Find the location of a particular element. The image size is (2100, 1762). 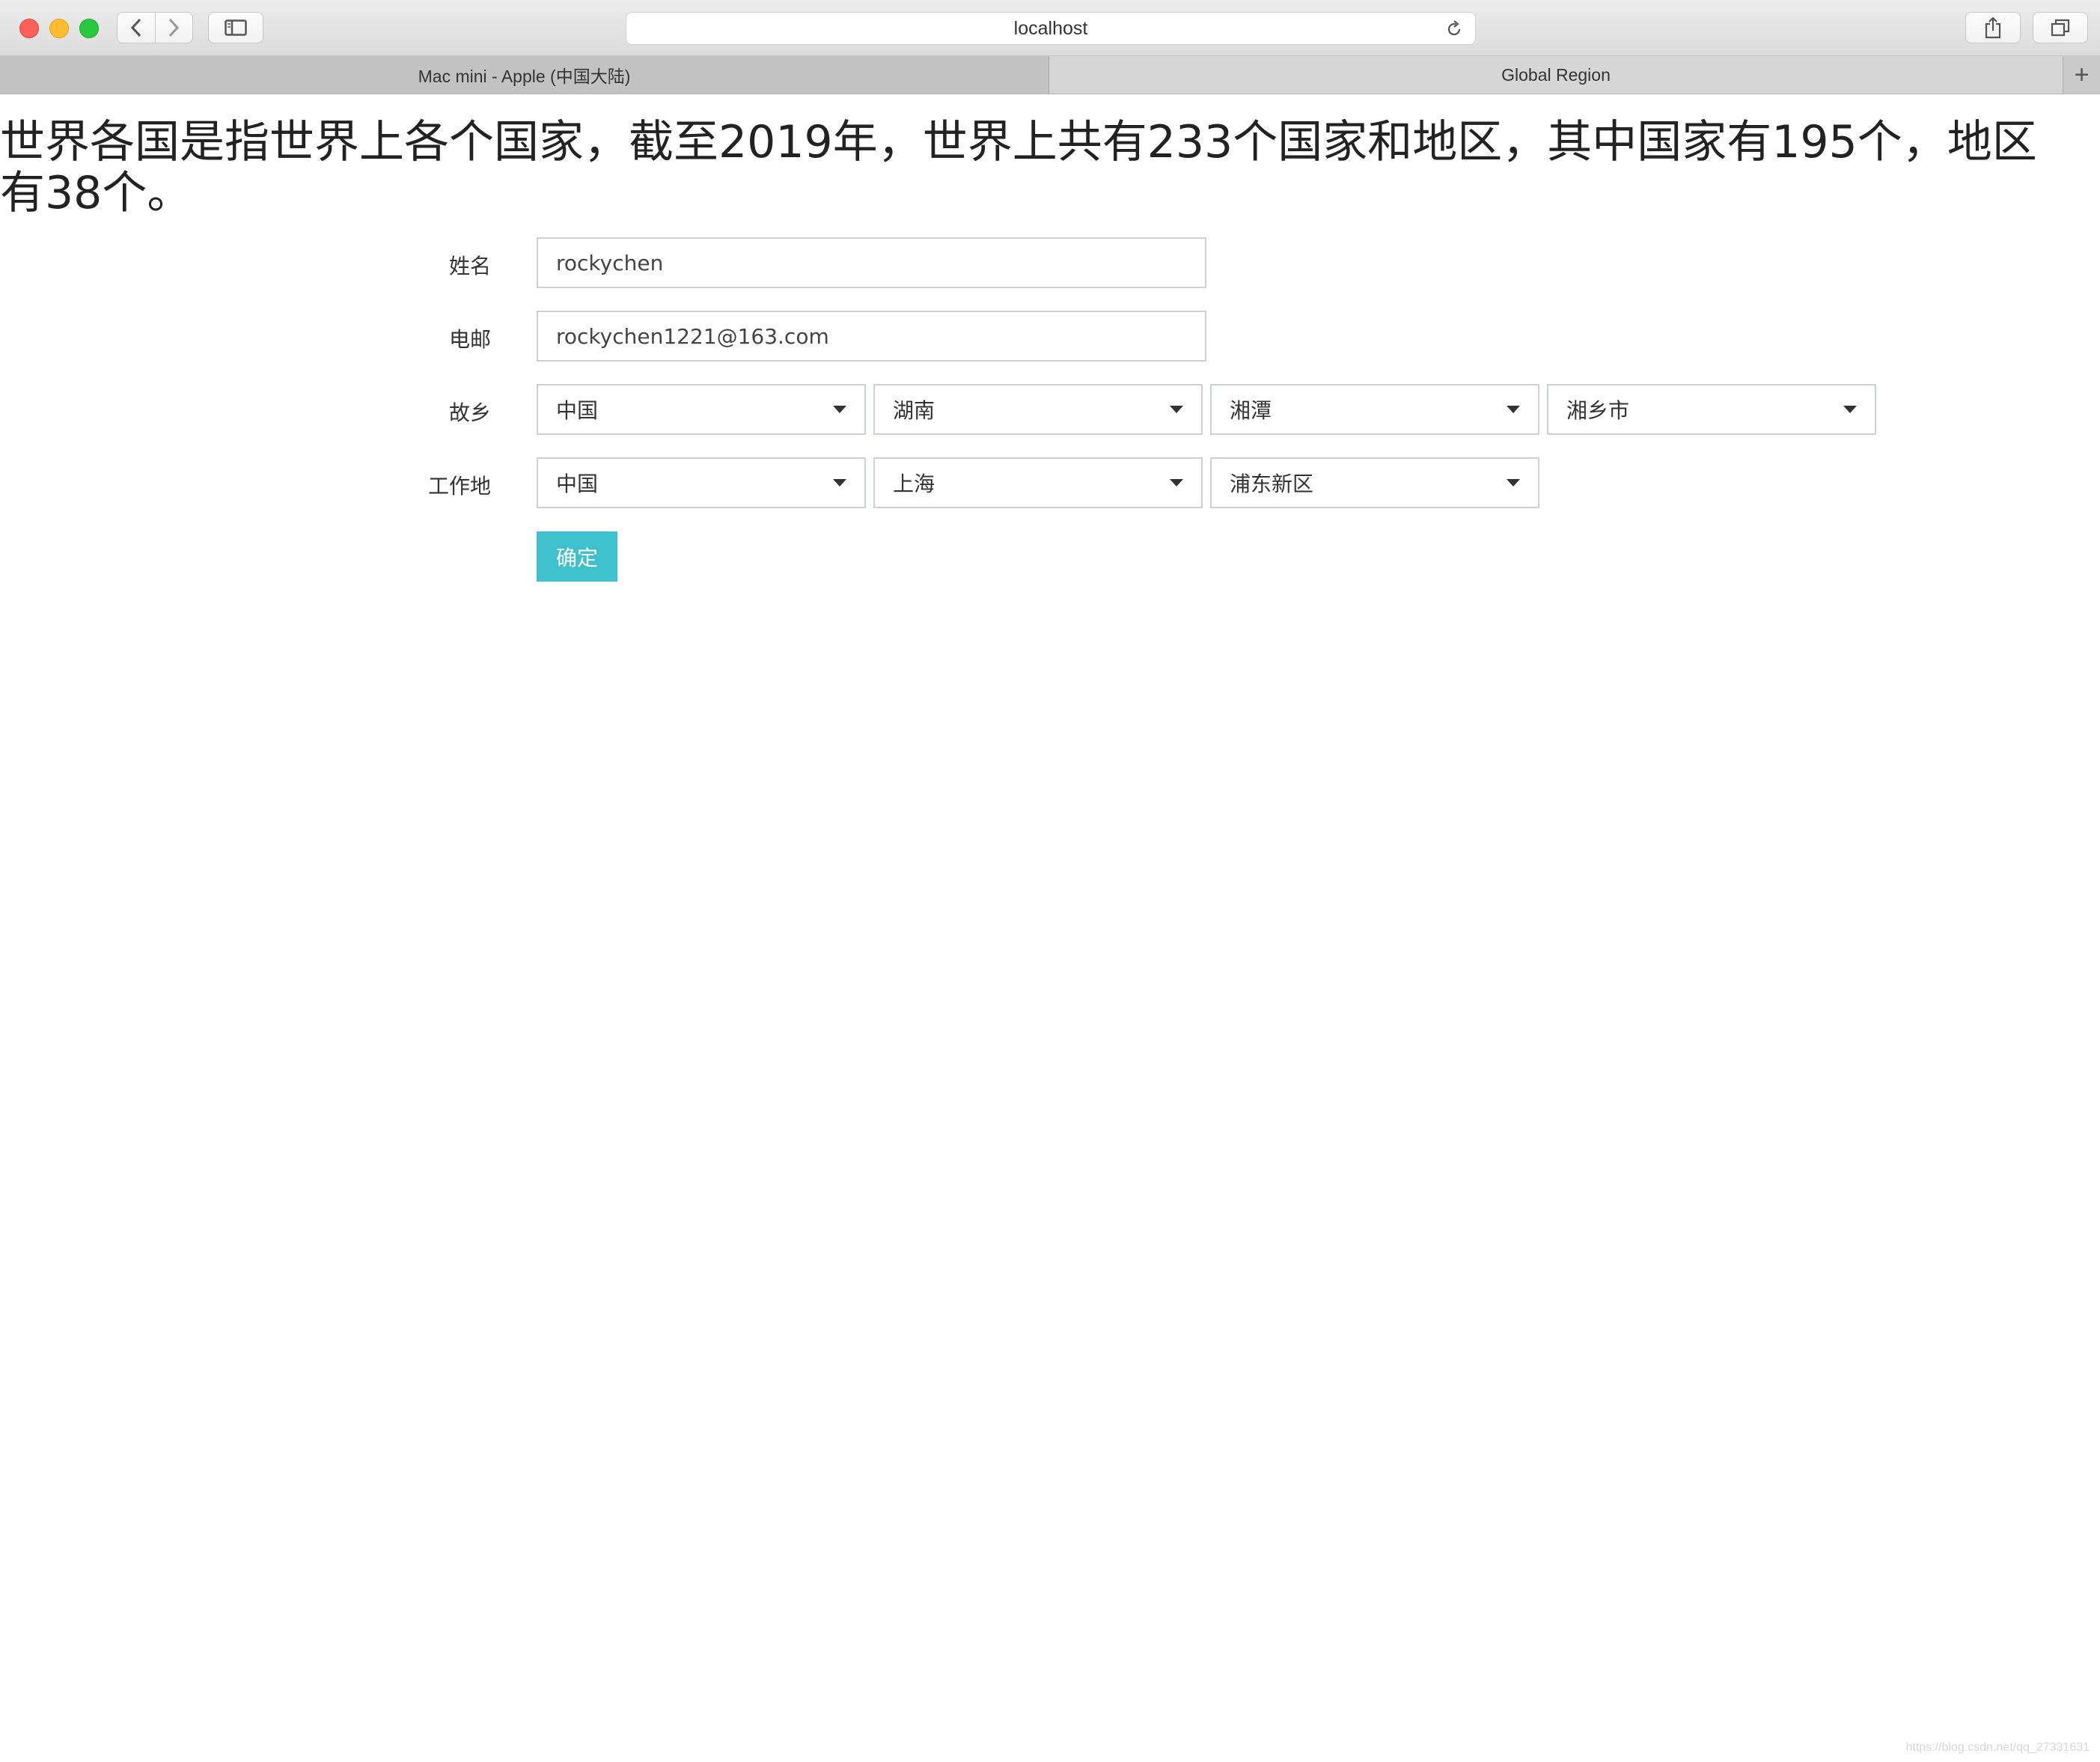

workplace-district-select: 浦东新区 is located at coordinates (1374, 482).